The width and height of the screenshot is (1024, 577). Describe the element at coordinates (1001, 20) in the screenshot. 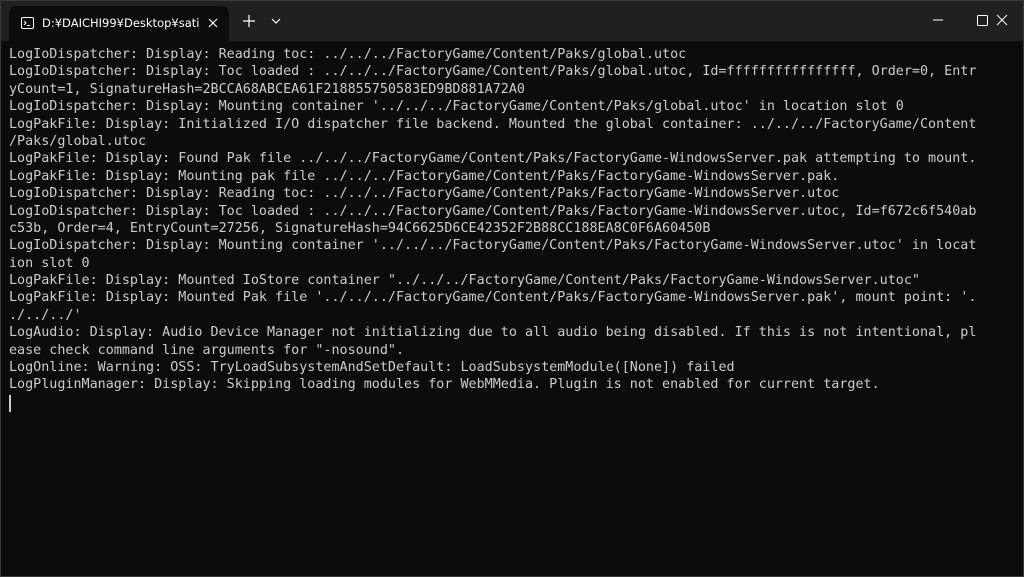

I see `close-icon` at that location.